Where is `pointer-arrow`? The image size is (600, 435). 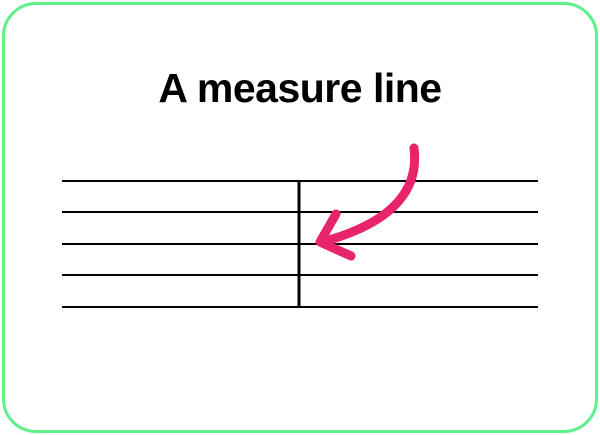
pointer-arrow is located at coordinates (367, 202).